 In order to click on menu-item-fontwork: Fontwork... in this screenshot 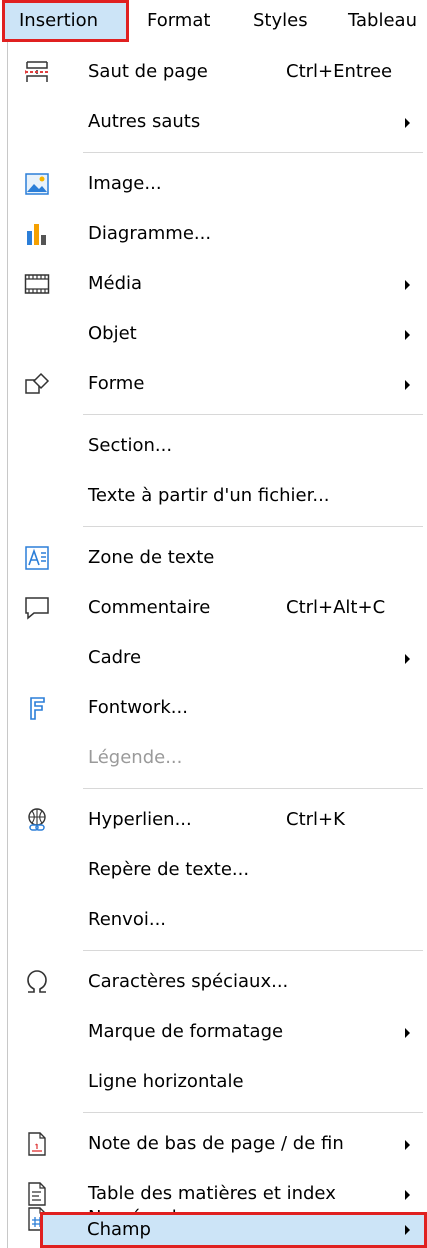, I will do `click(217, 708)`.